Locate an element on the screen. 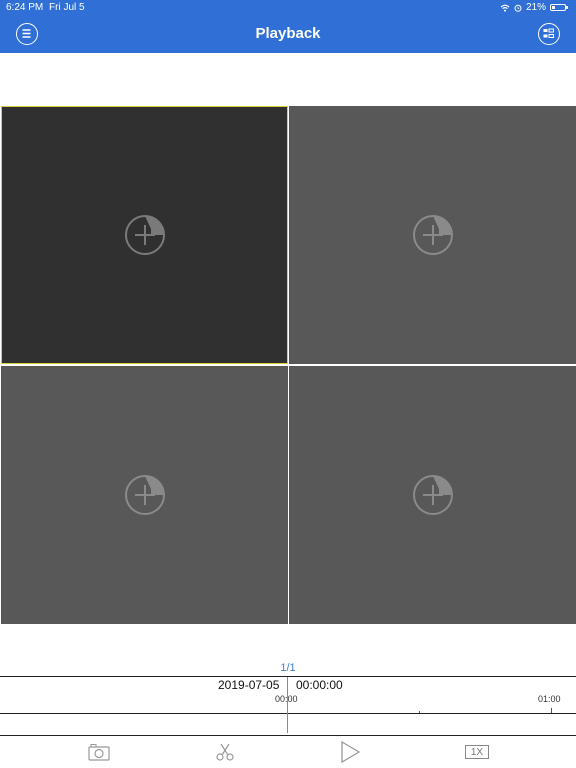 This screenshot has height=768, width=576. timeline-axis is located at coordinates (288, 713).